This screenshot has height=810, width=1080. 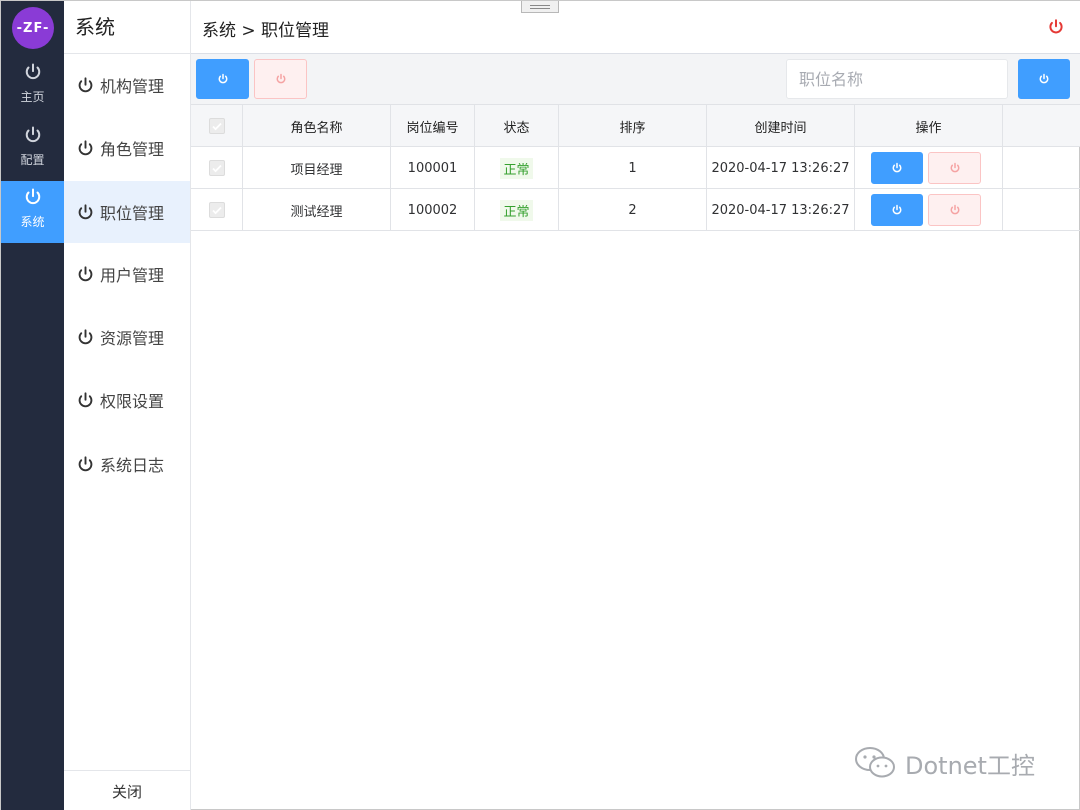 I want to click on menu-item-log: 系统日志, so click(x=127, y=464).